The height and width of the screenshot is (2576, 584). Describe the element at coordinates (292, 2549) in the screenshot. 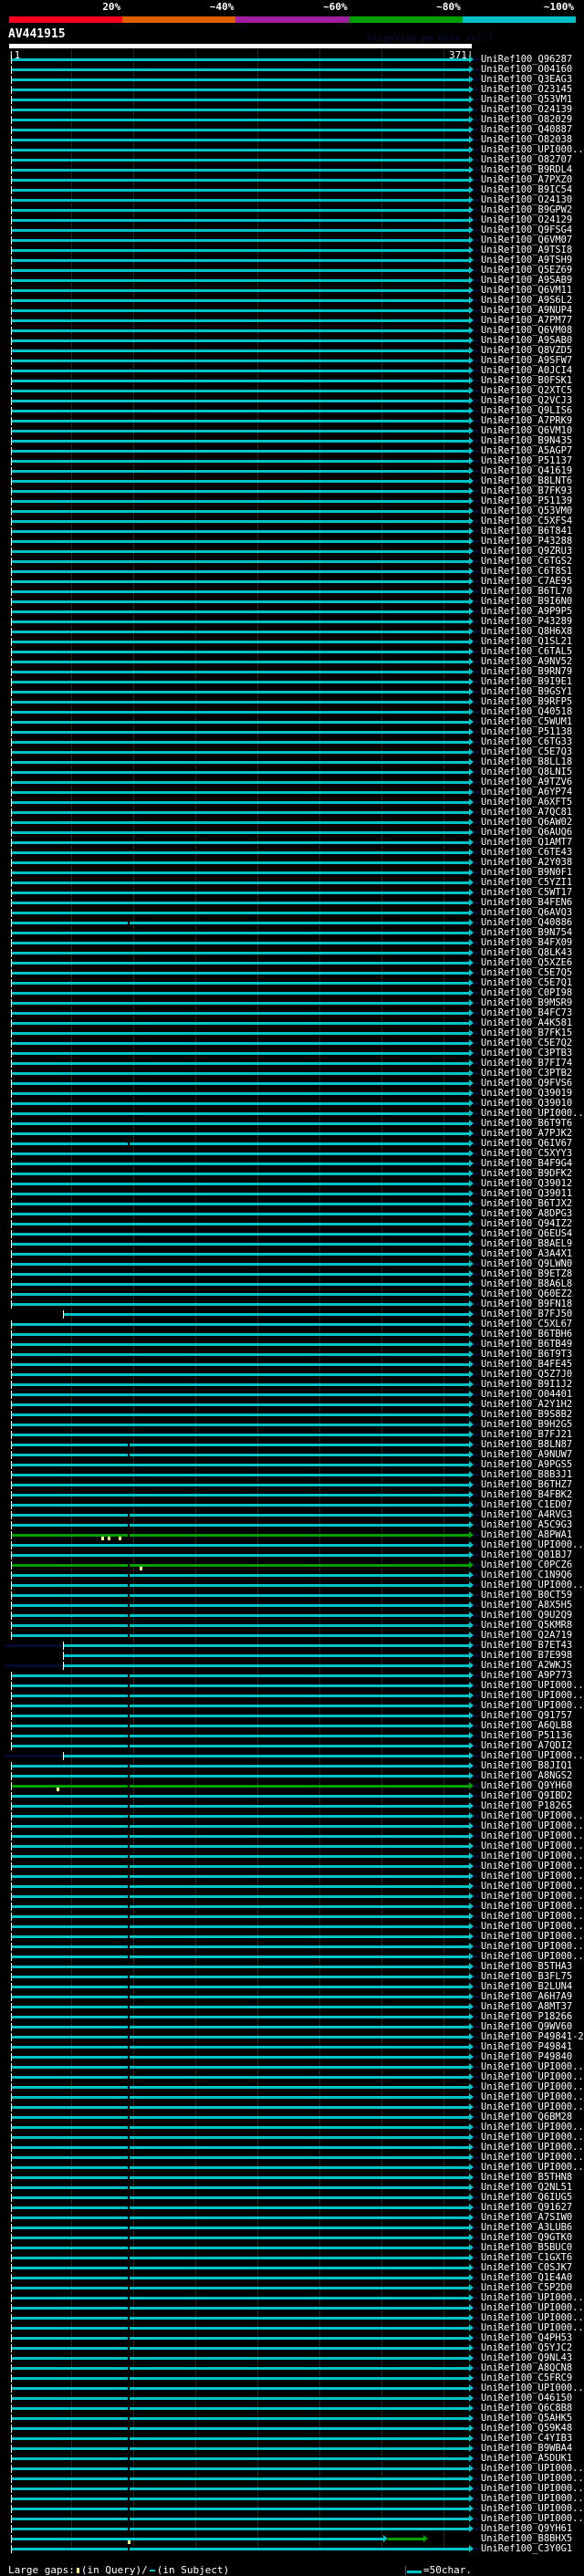

I see `hit-row: UniRef100_C3Y0G1` at that location.